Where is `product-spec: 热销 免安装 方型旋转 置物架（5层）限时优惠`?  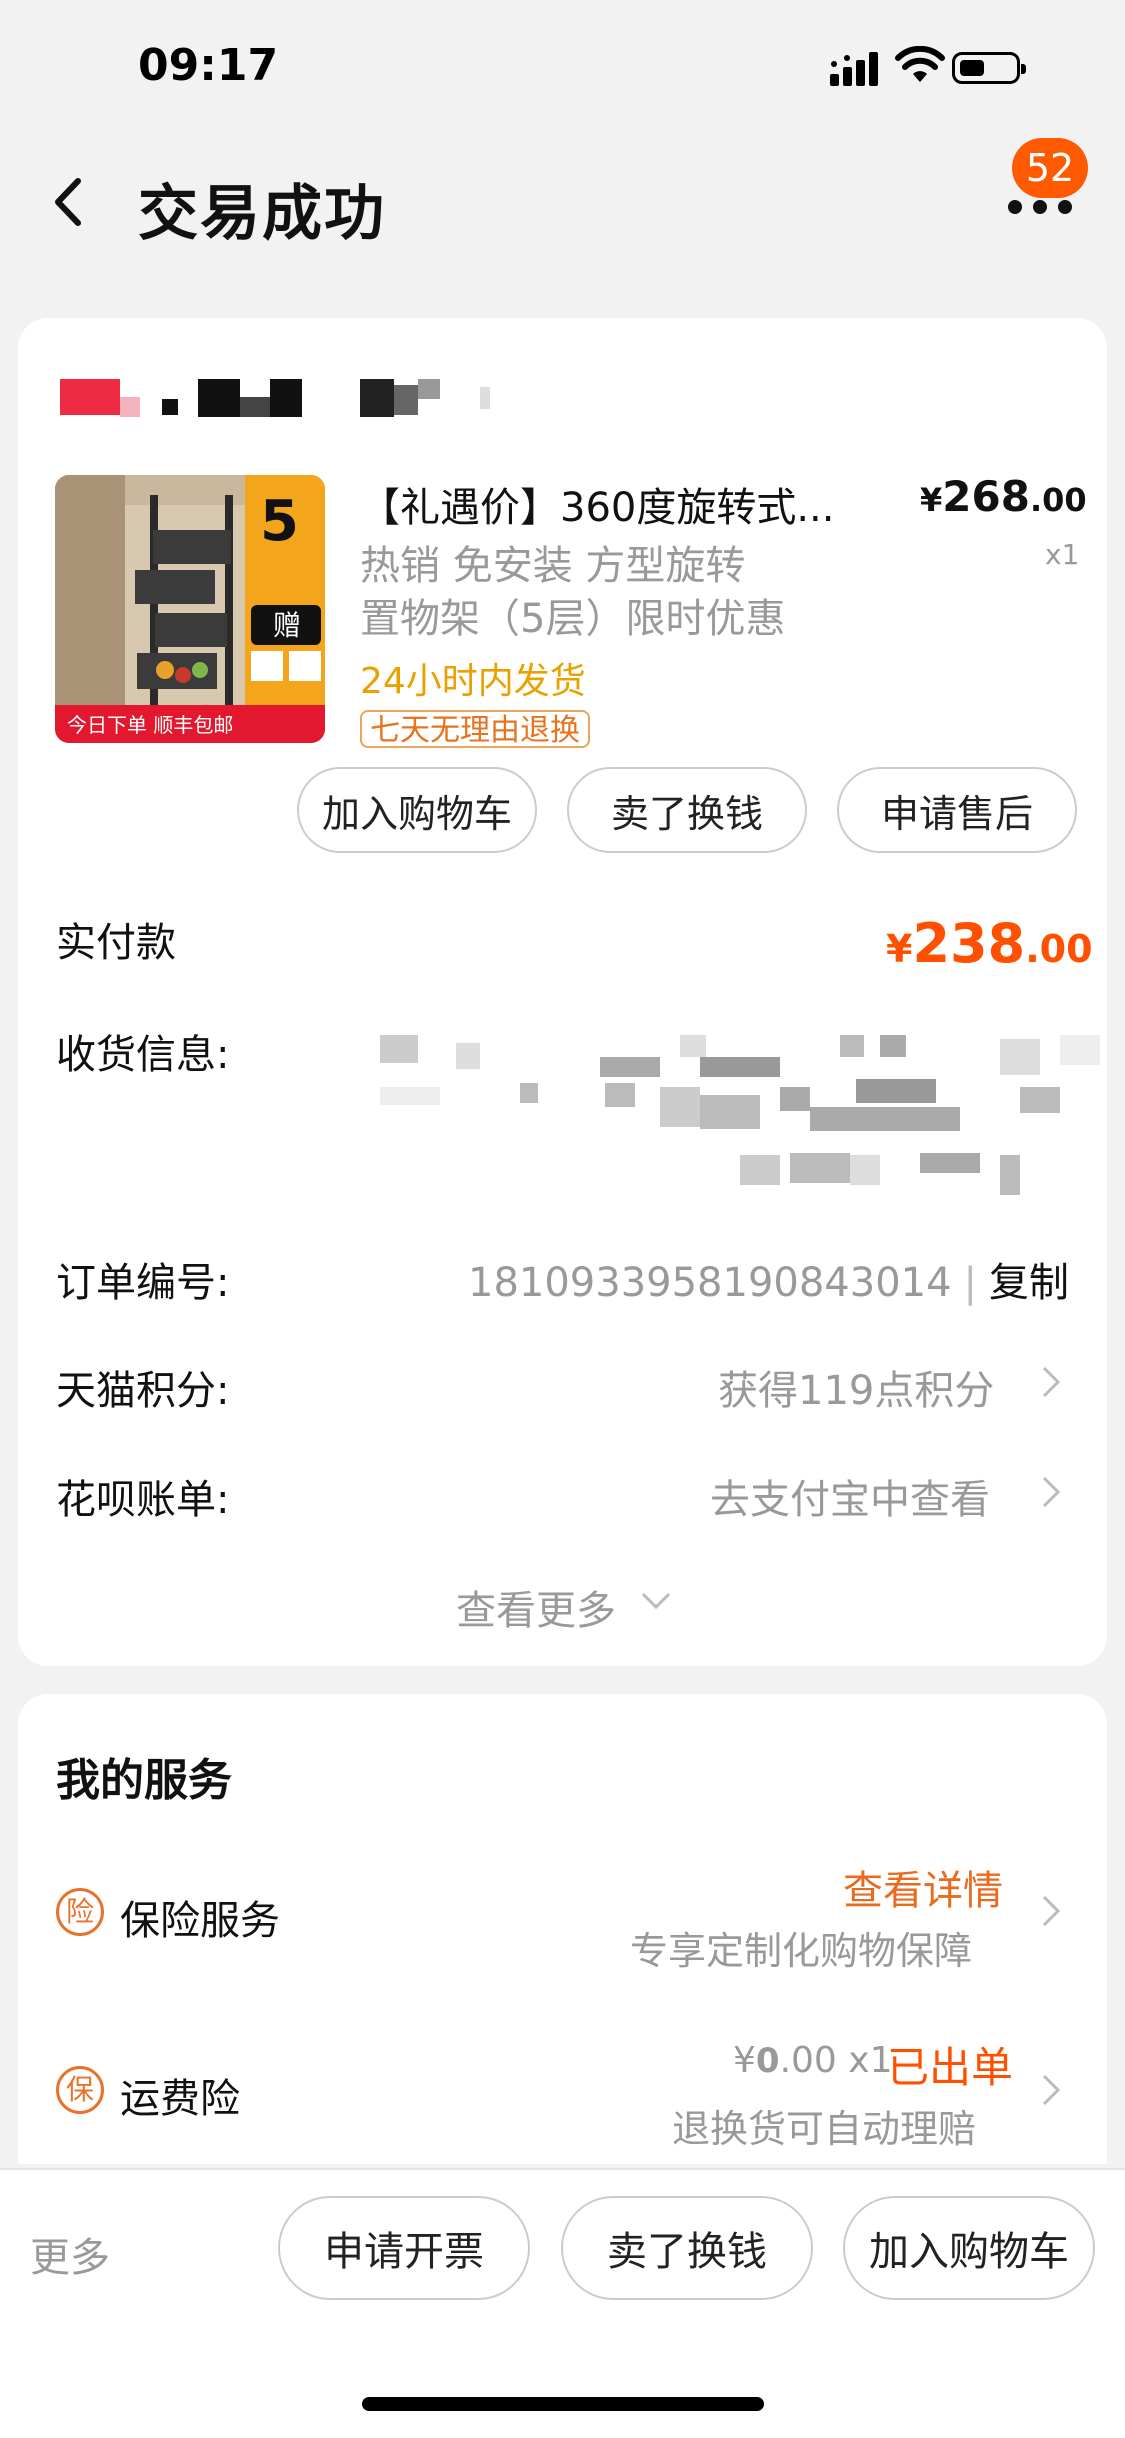
product-spec: 热销 免安装 方型旋转 置物架（5层）限时优惠 is located at coordinates (573, 592).